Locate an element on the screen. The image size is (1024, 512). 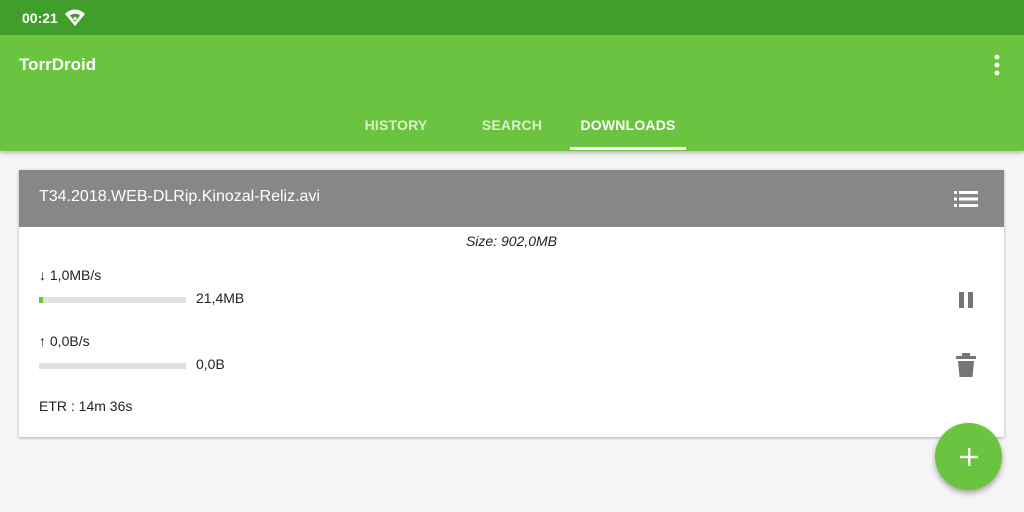
delete-icon is located at coordinates (966, 365).